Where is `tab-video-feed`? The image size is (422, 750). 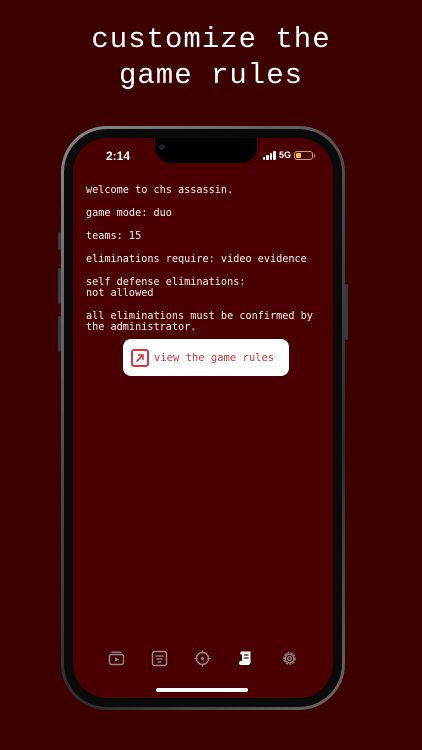 tab-video-feed is located at coordinates (117, 658).